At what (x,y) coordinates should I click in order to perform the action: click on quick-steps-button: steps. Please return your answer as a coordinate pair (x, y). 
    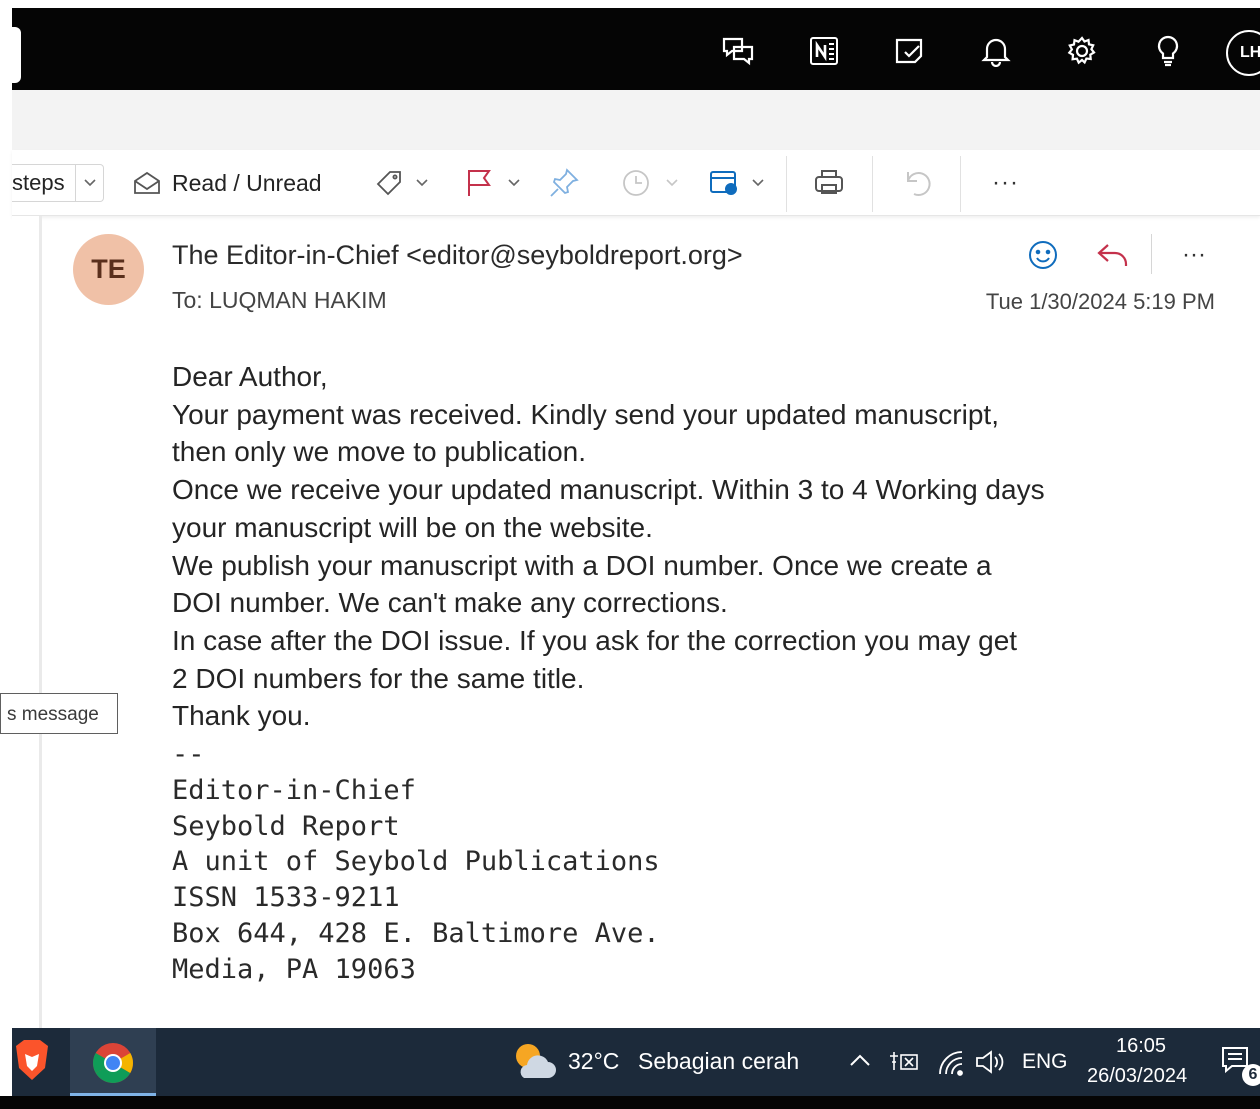
    Looking at the image, I should click on (58, 183).